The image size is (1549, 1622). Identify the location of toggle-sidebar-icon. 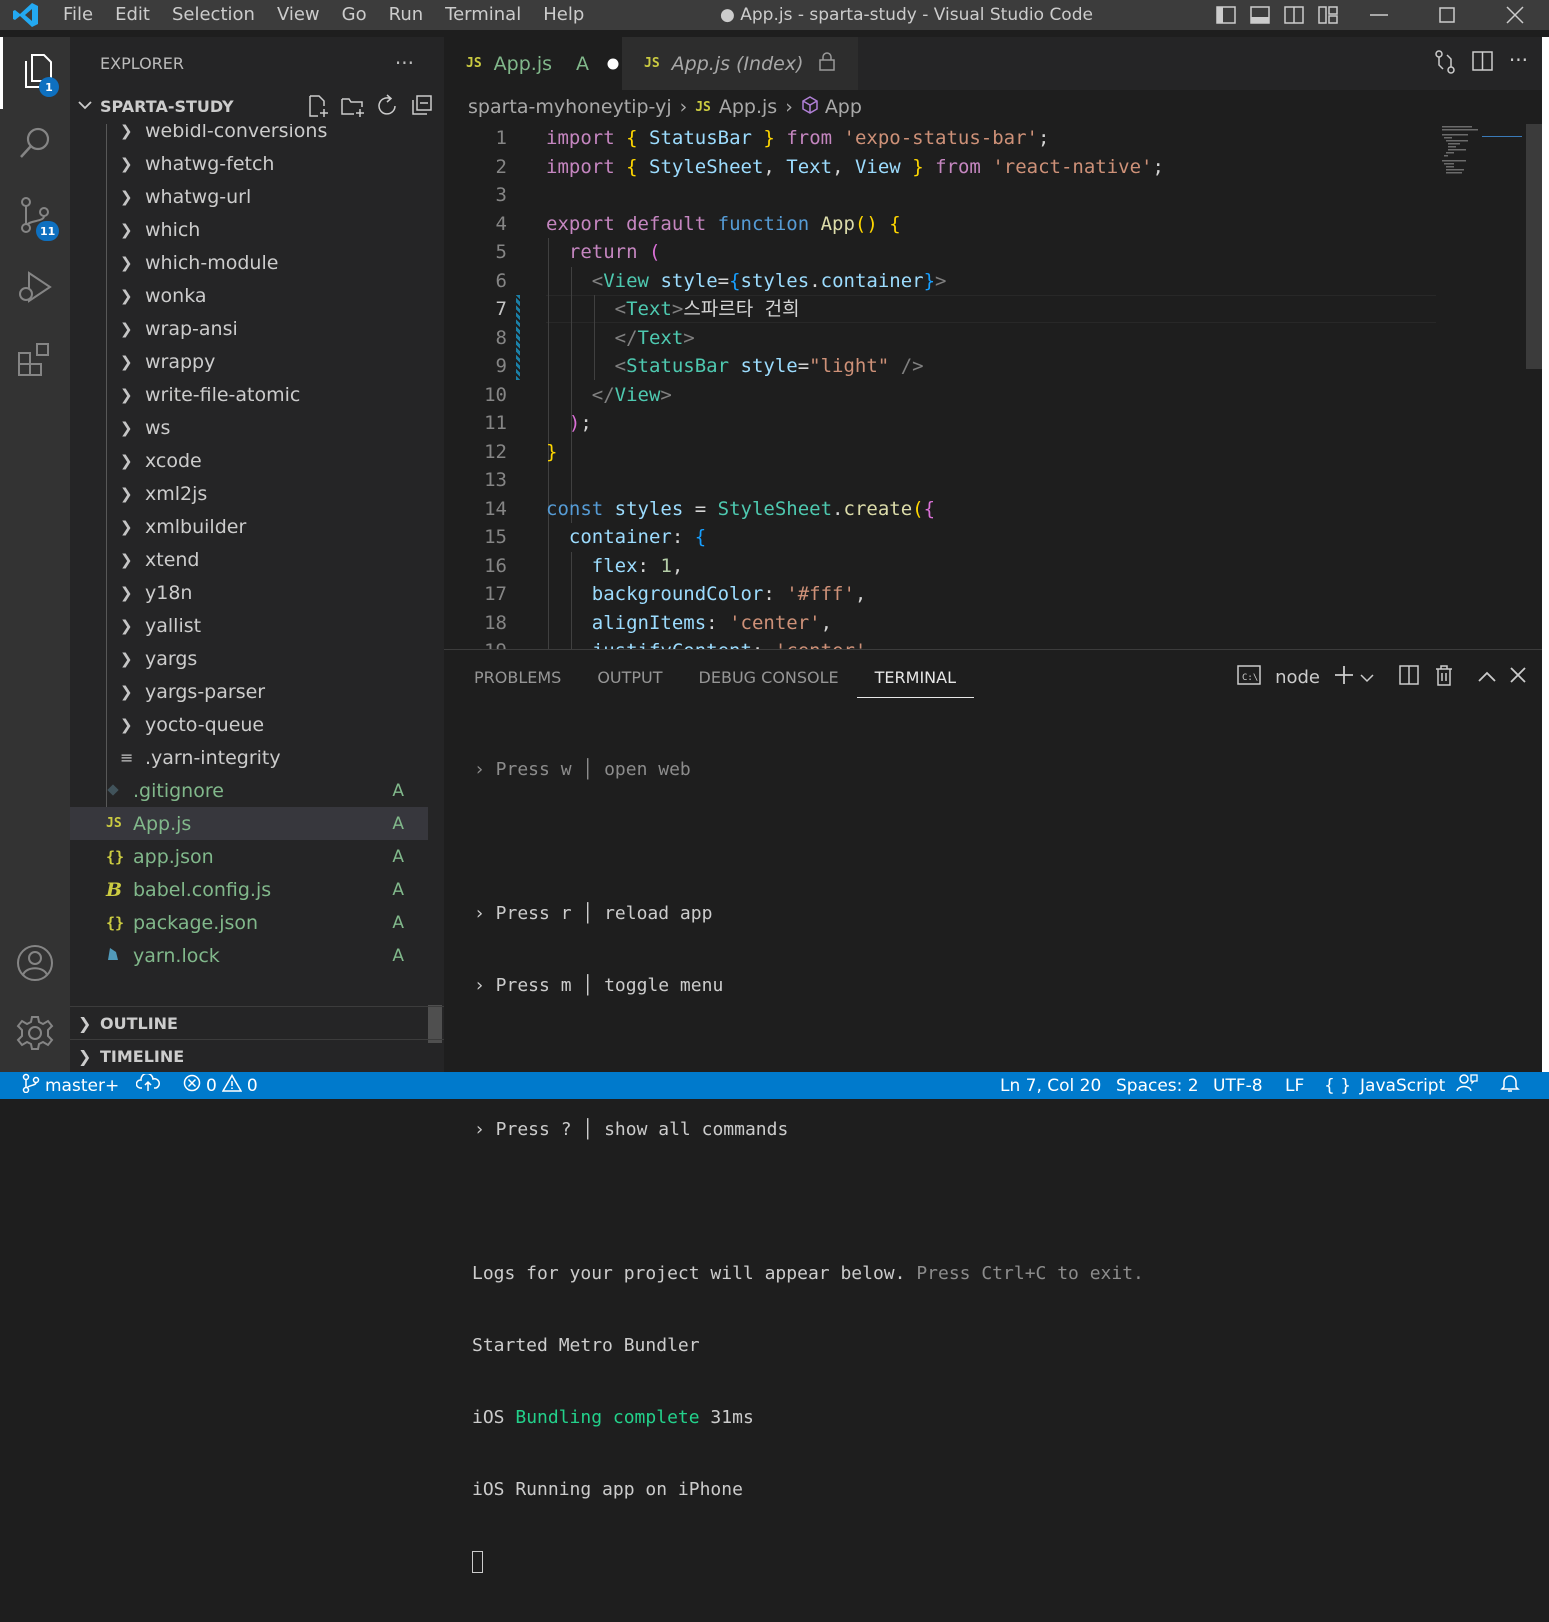
(1226, 15).